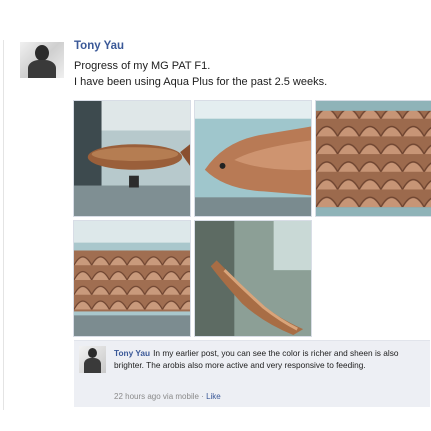  What do you see at coordinates (3, 225) in the screenshot?
I see `feed-divider` at bounding box center [3, 225].